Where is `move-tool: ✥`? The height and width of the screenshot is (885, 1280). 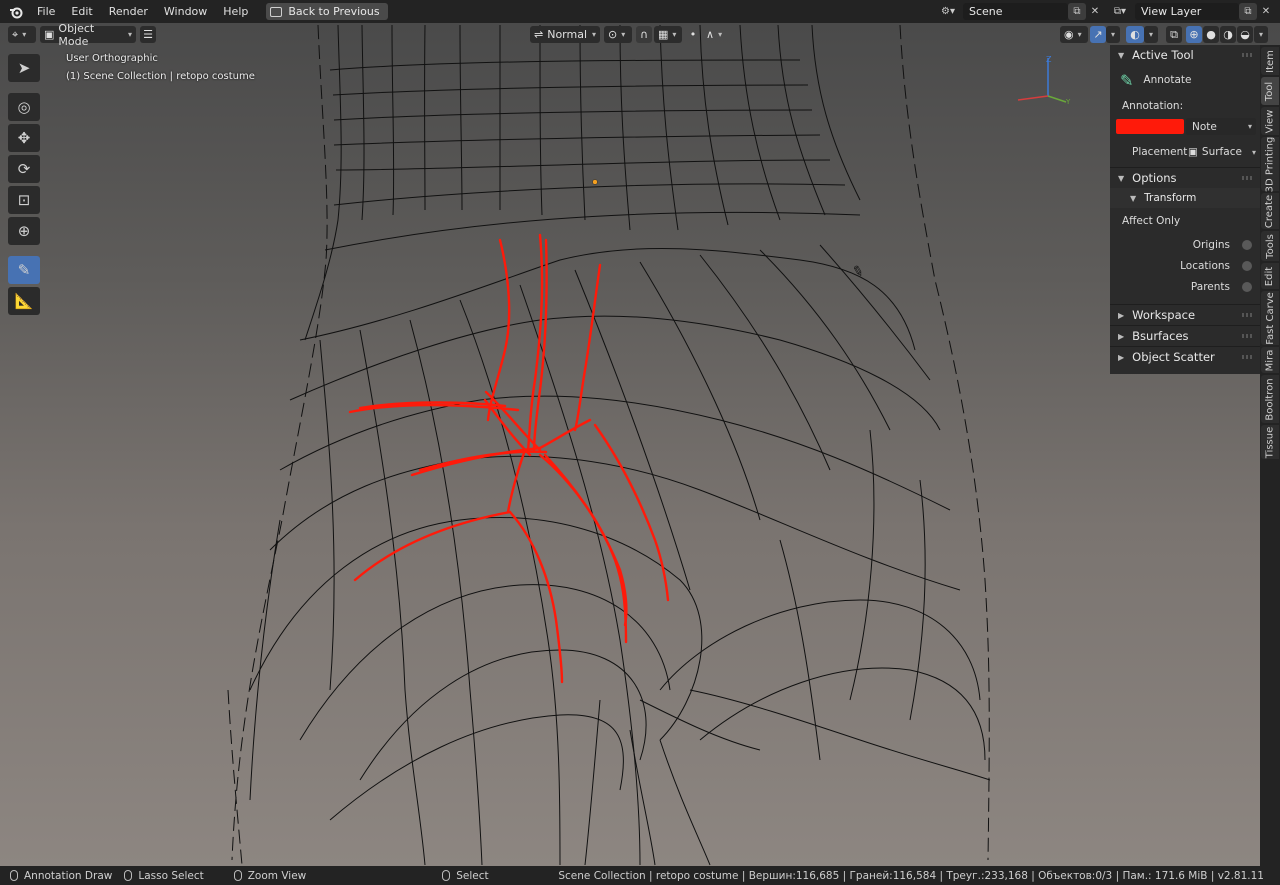
move-tool: ✥ is located at coordinates (24, 138).